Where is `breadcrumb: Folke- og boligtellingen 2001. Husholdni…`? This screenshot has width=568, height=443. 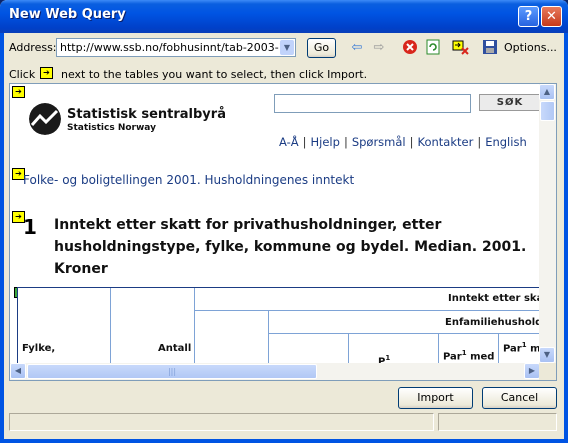
breadcrumb: Folke- og boligtellingen 2001. Husholdni… is located at coordinates (188, 180).